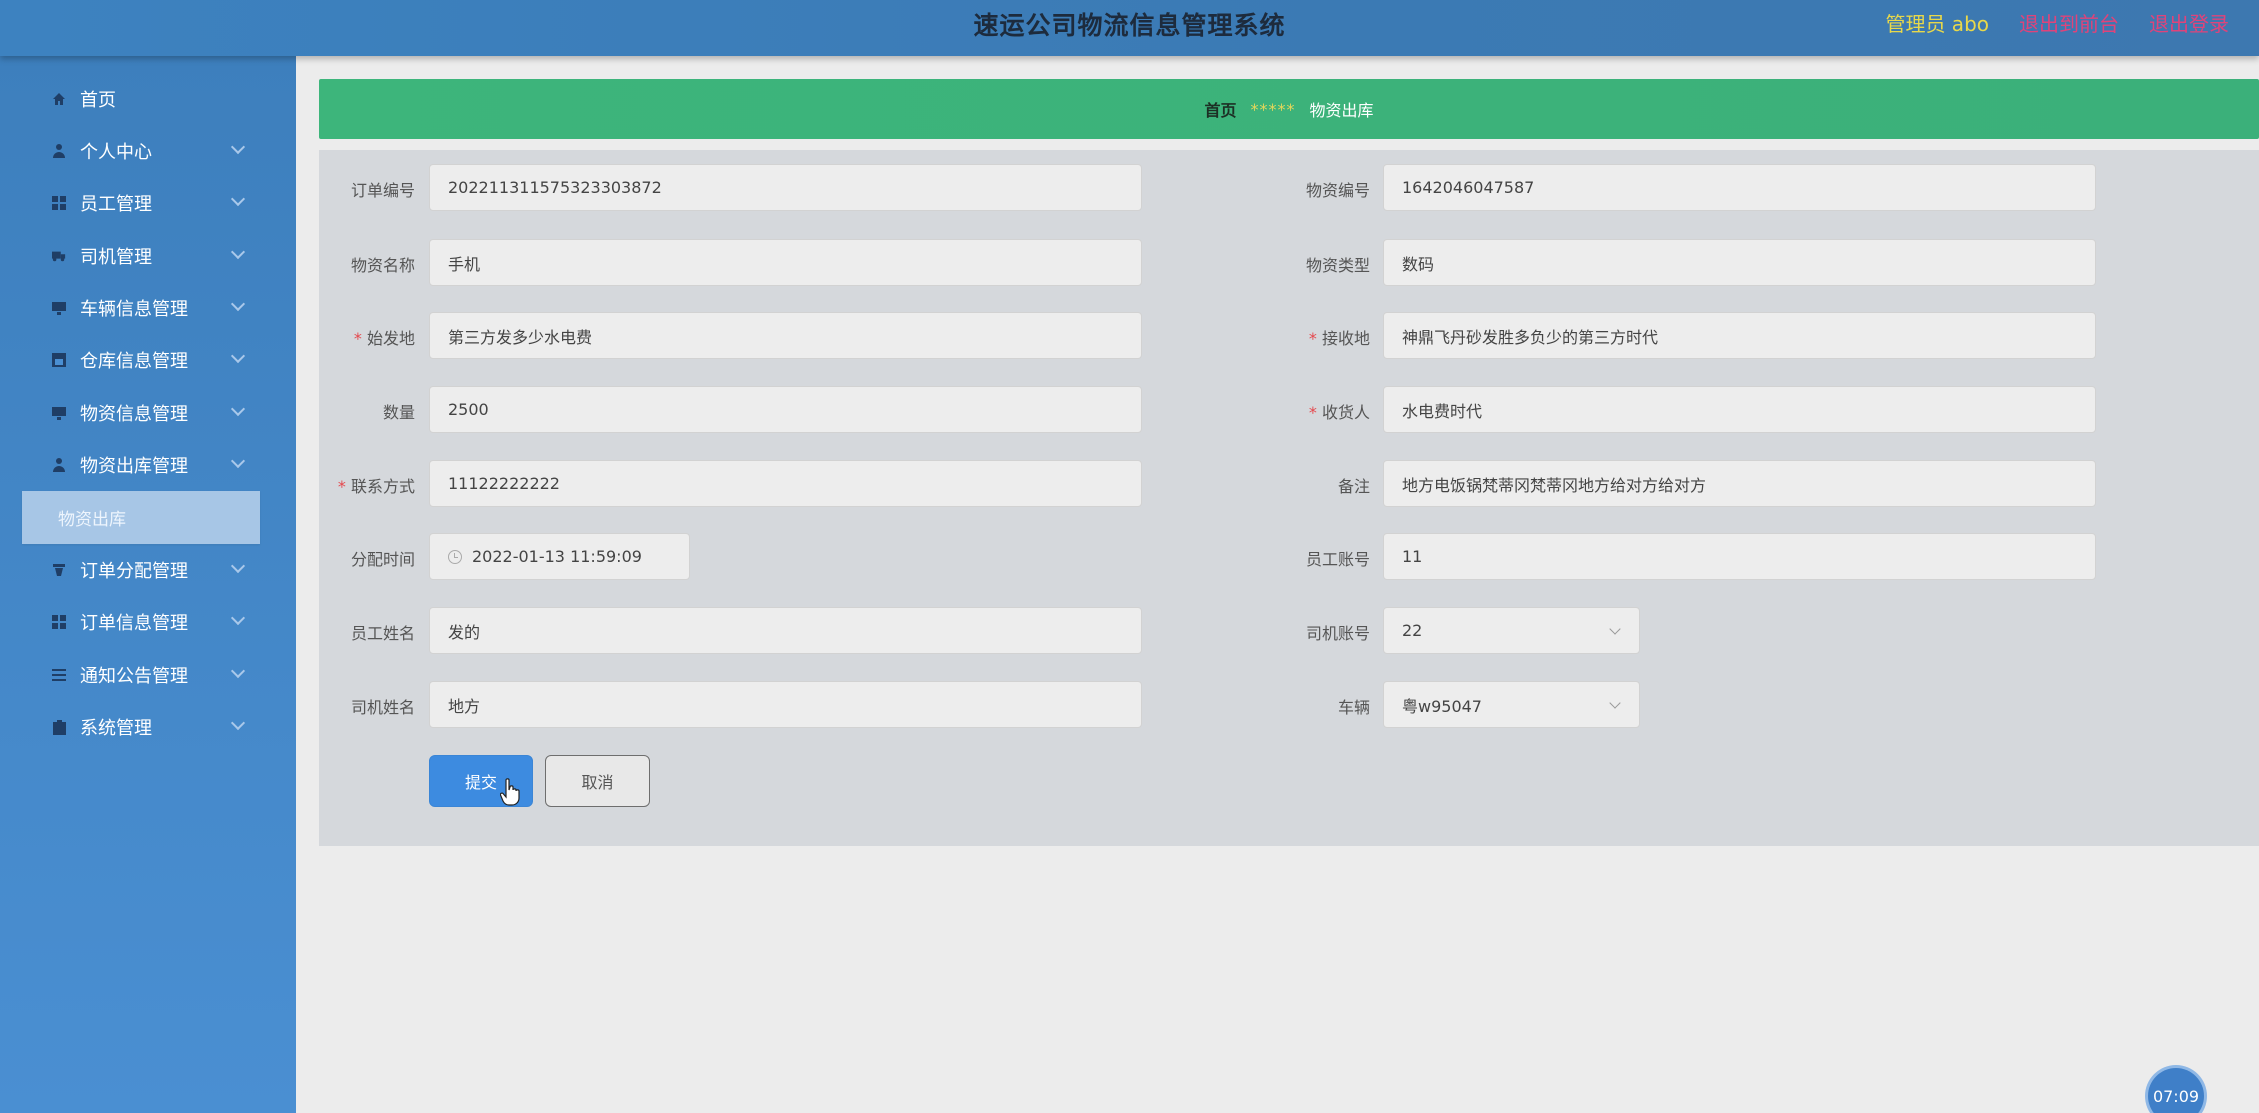 The height and width of the screenshot is (1113, 2259). Describe the element at coordinates (1468, 187) in the screenshot. I see `material-no-value: 1642046047587` at that location.